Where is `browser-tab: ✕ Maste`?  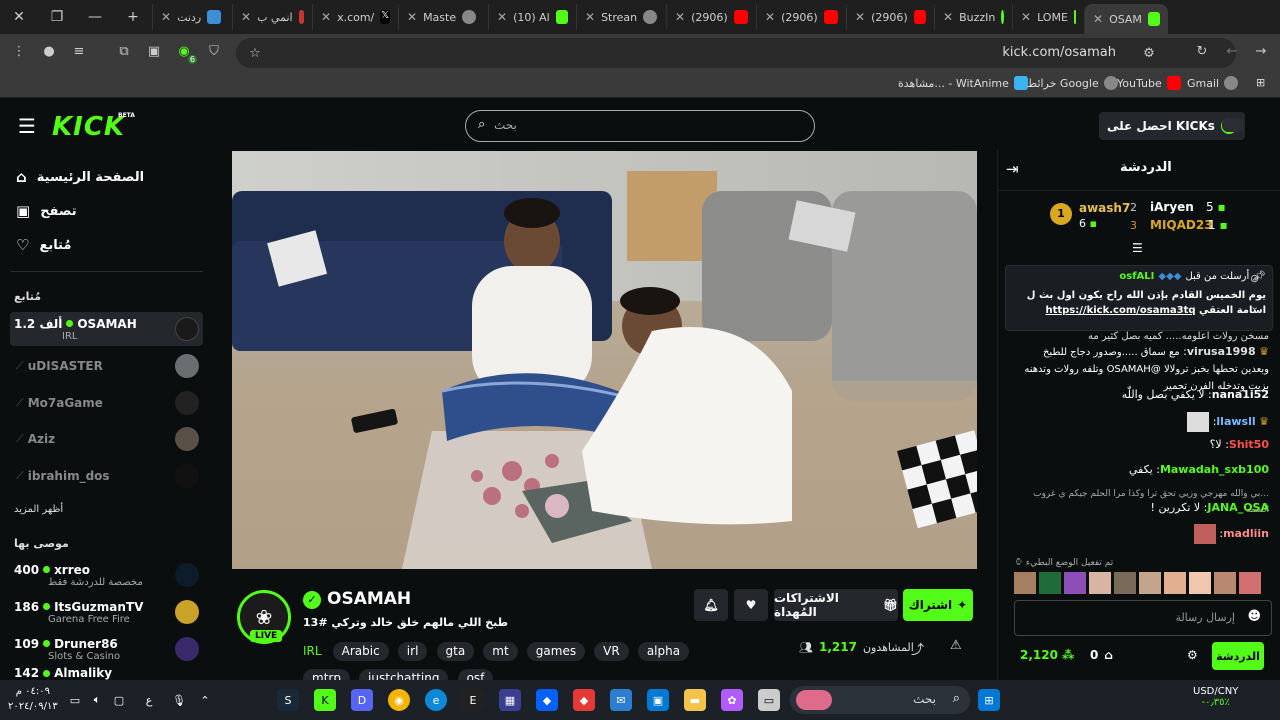 browser-tab: ✕ Maste is located at coordinates (443, 17).